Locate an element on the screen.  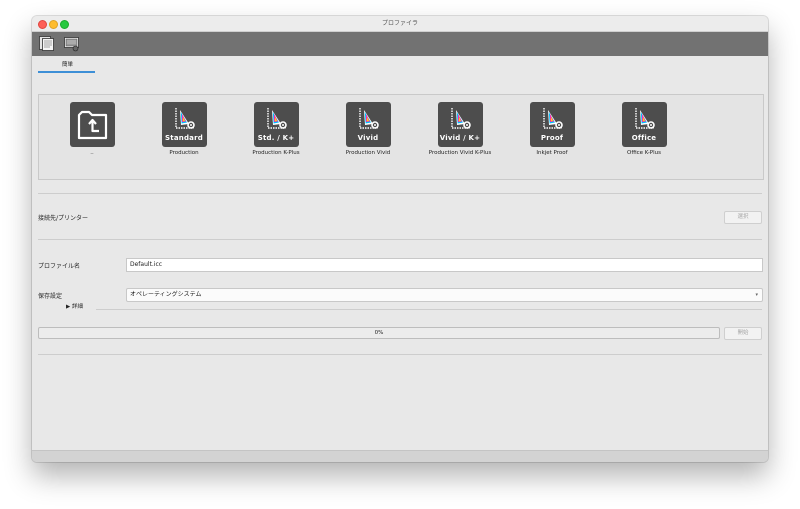
save-settings-label: 保存設定 is located at coordinates (50, 296).